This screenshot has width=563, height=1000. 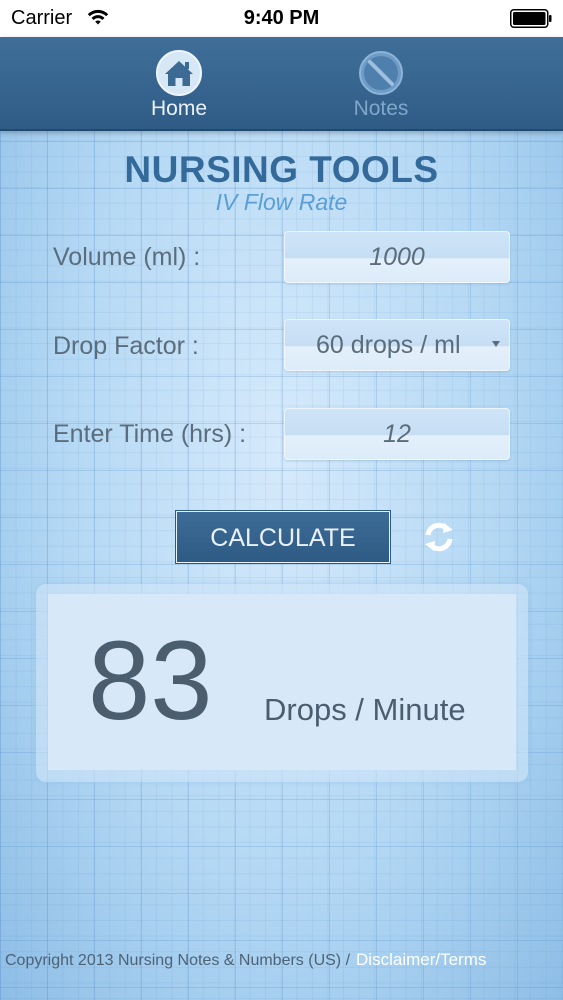 I want to click on drop-factor-value: 60 drops / ml, so click(x=388, y=345).